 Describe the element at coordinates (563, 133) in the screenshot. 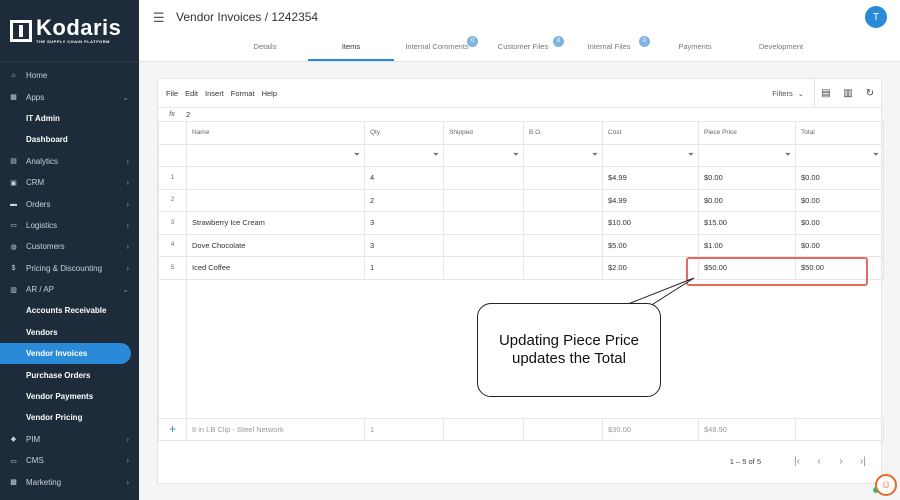

I see `column-header-b-o: B.O.` at that location.